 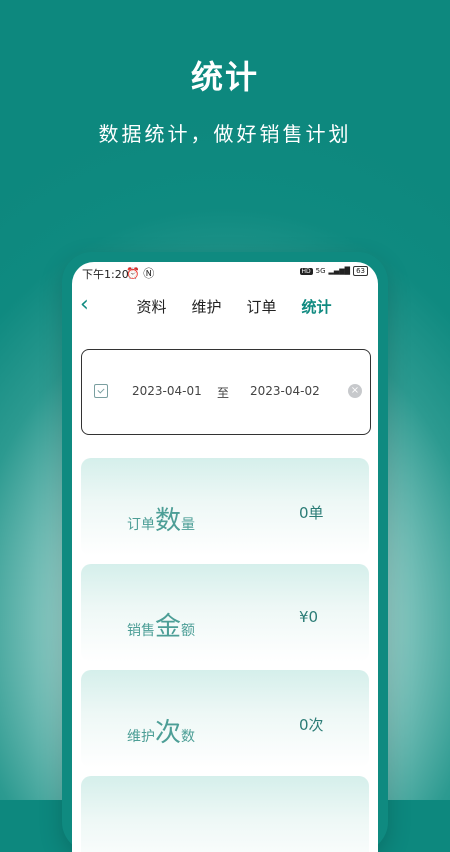 I want to click on nav-bar: ‹ 资料 维护 订单 统计, so click(x=225, y=307).